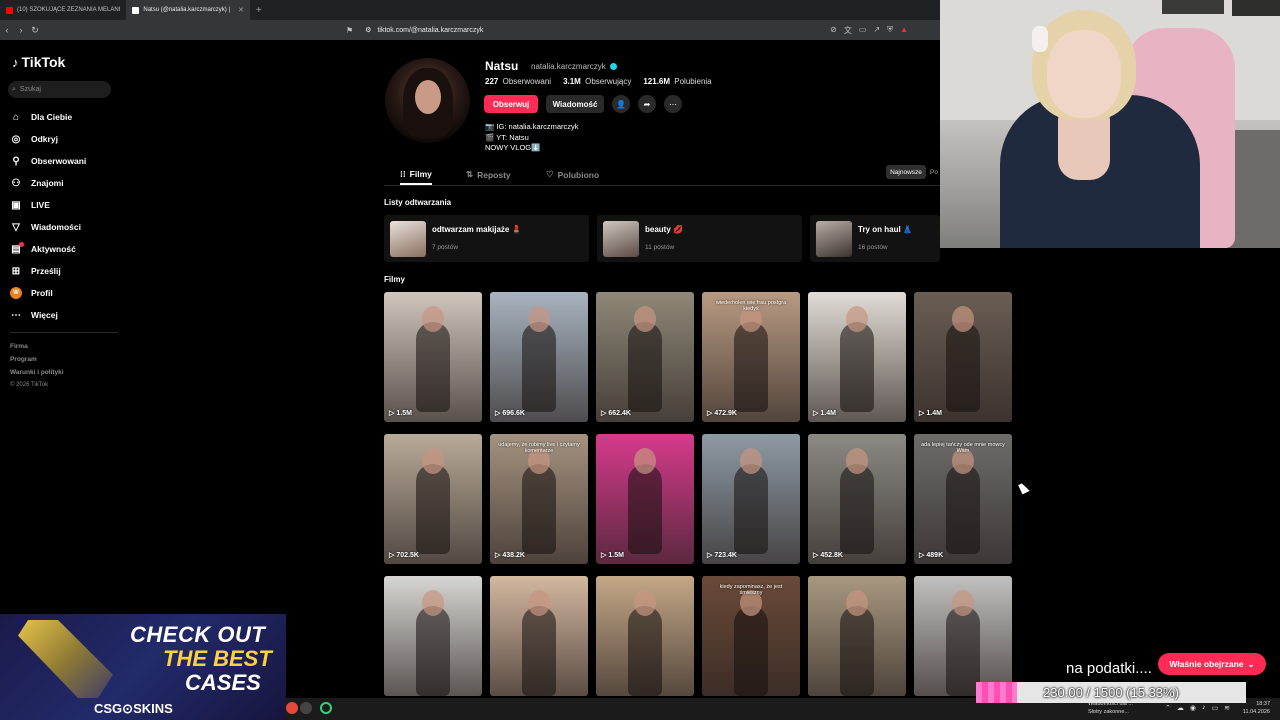  I want to click on sidebar-item-aktywnosc: ▤ Aktywność, so click(65, 249).